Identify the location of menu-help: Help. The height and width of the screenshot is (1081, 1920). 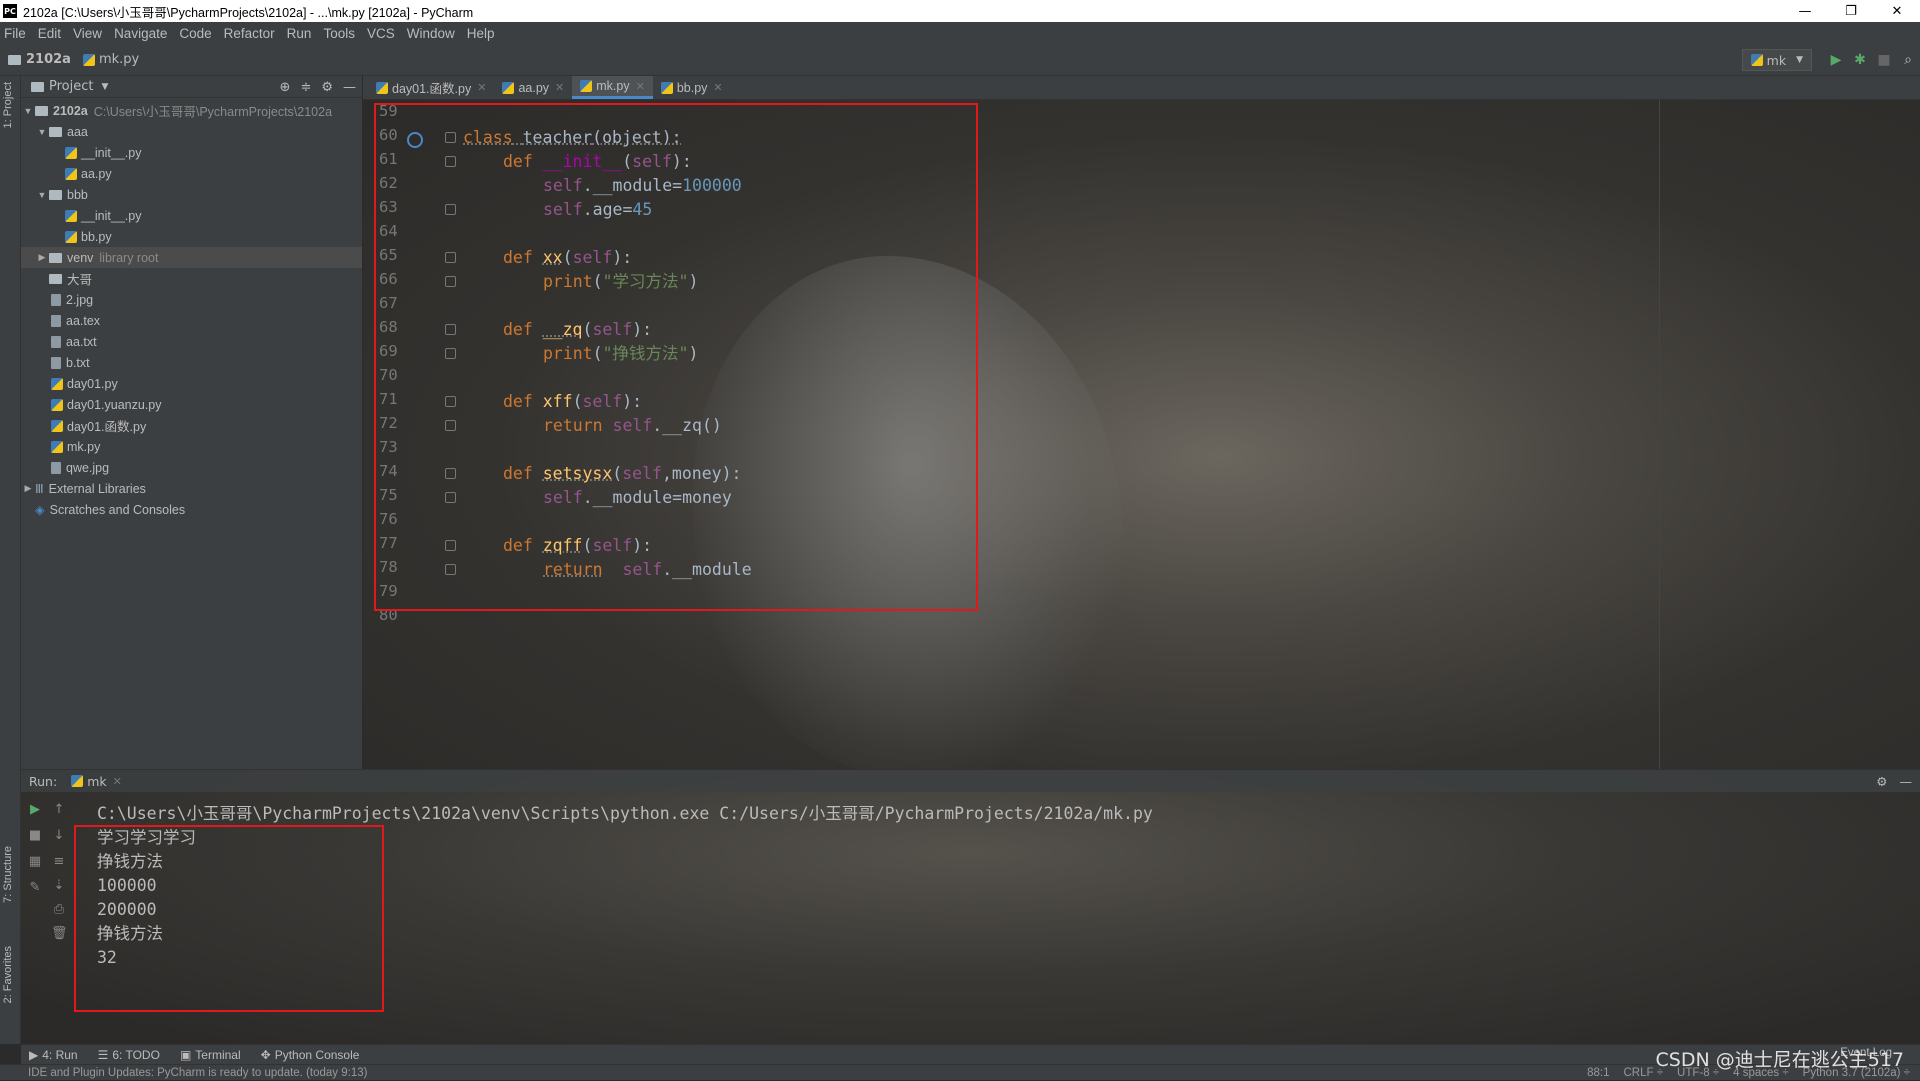
(481, 33).